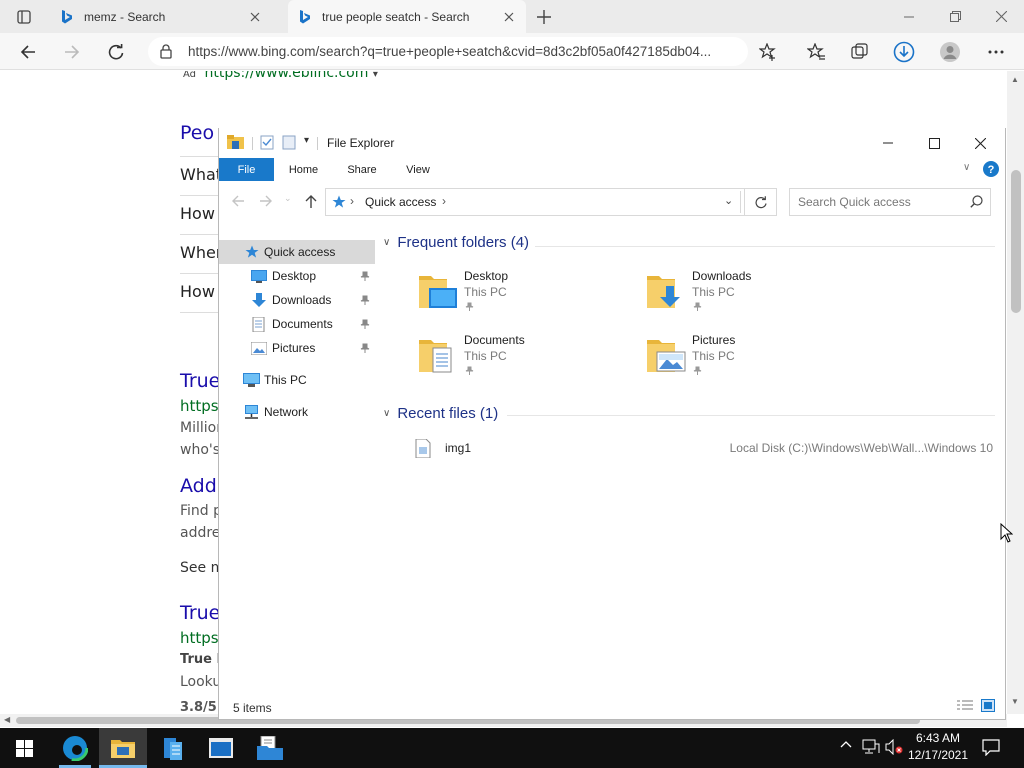  I want to click on folder-tile-pictures: Pictures This PC, so click(745, 356).